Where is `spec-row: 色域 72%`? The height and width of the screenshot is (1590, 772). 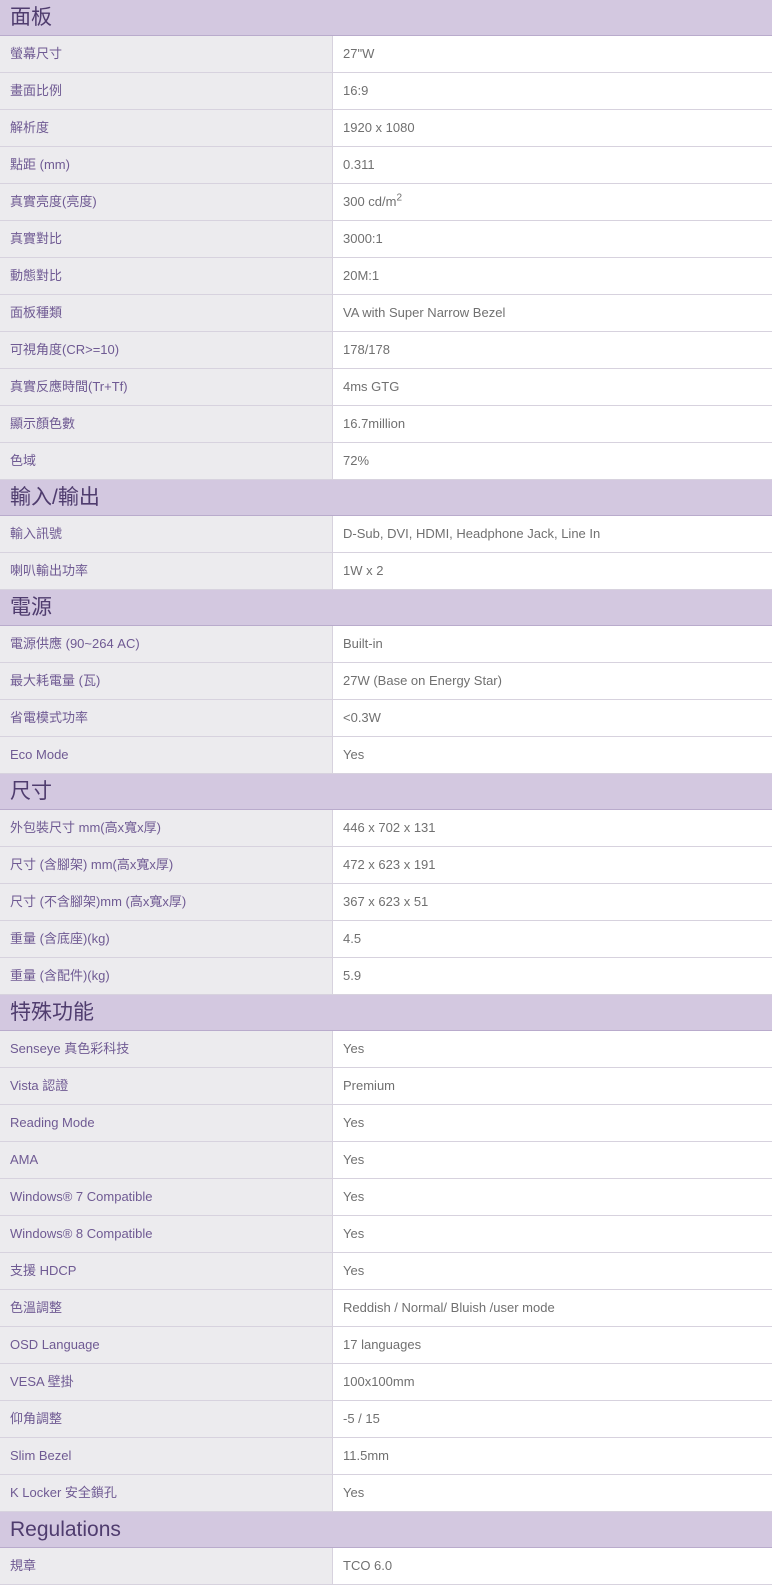
spec-row: 色域 72% is located at coordinates (386, 461).